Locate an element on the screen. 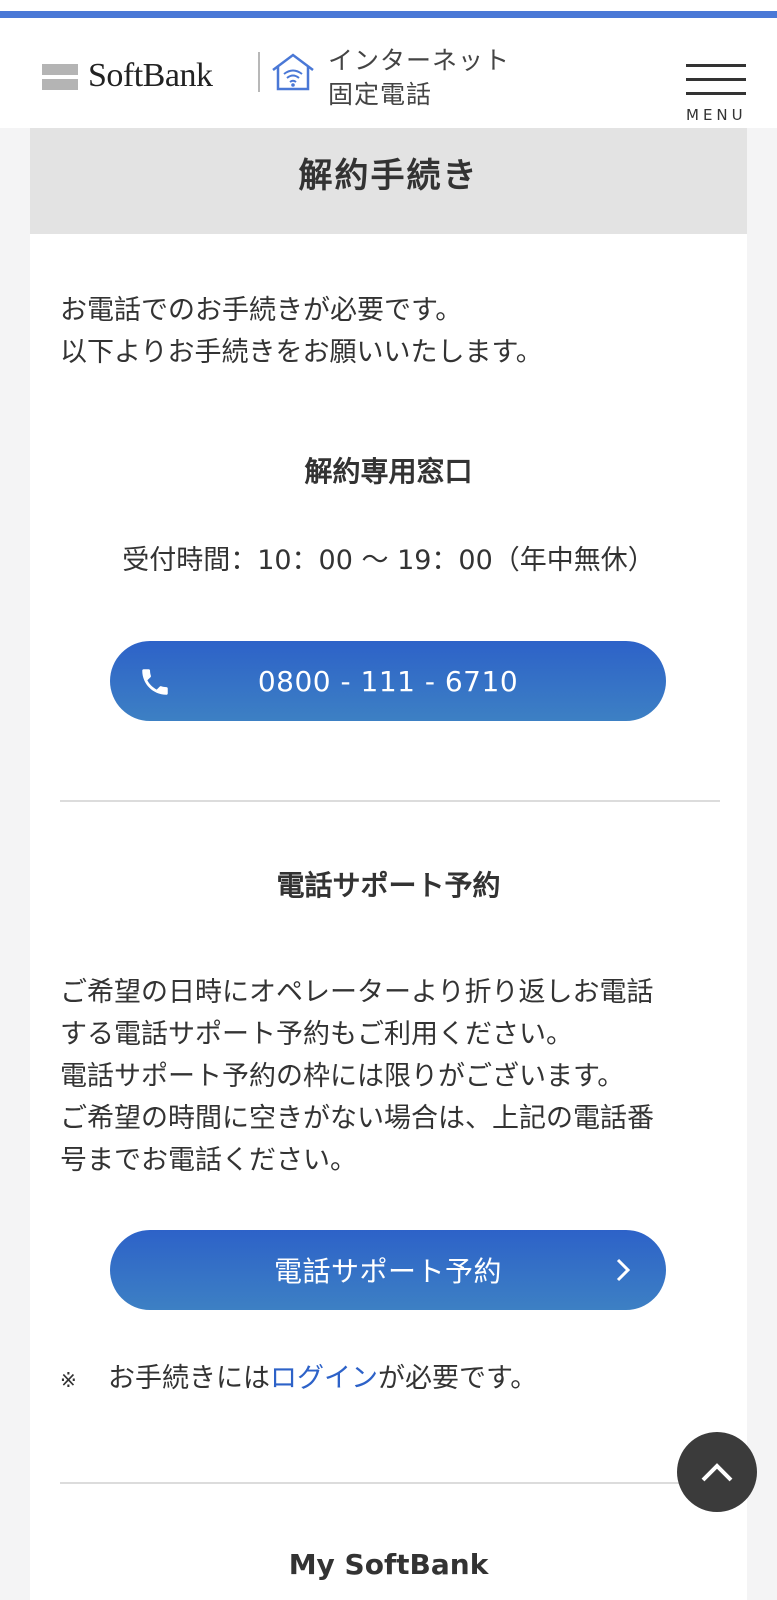  intro-line: 以下よりお手続きをお願いいたします。 is located at coordinates (301, 352).